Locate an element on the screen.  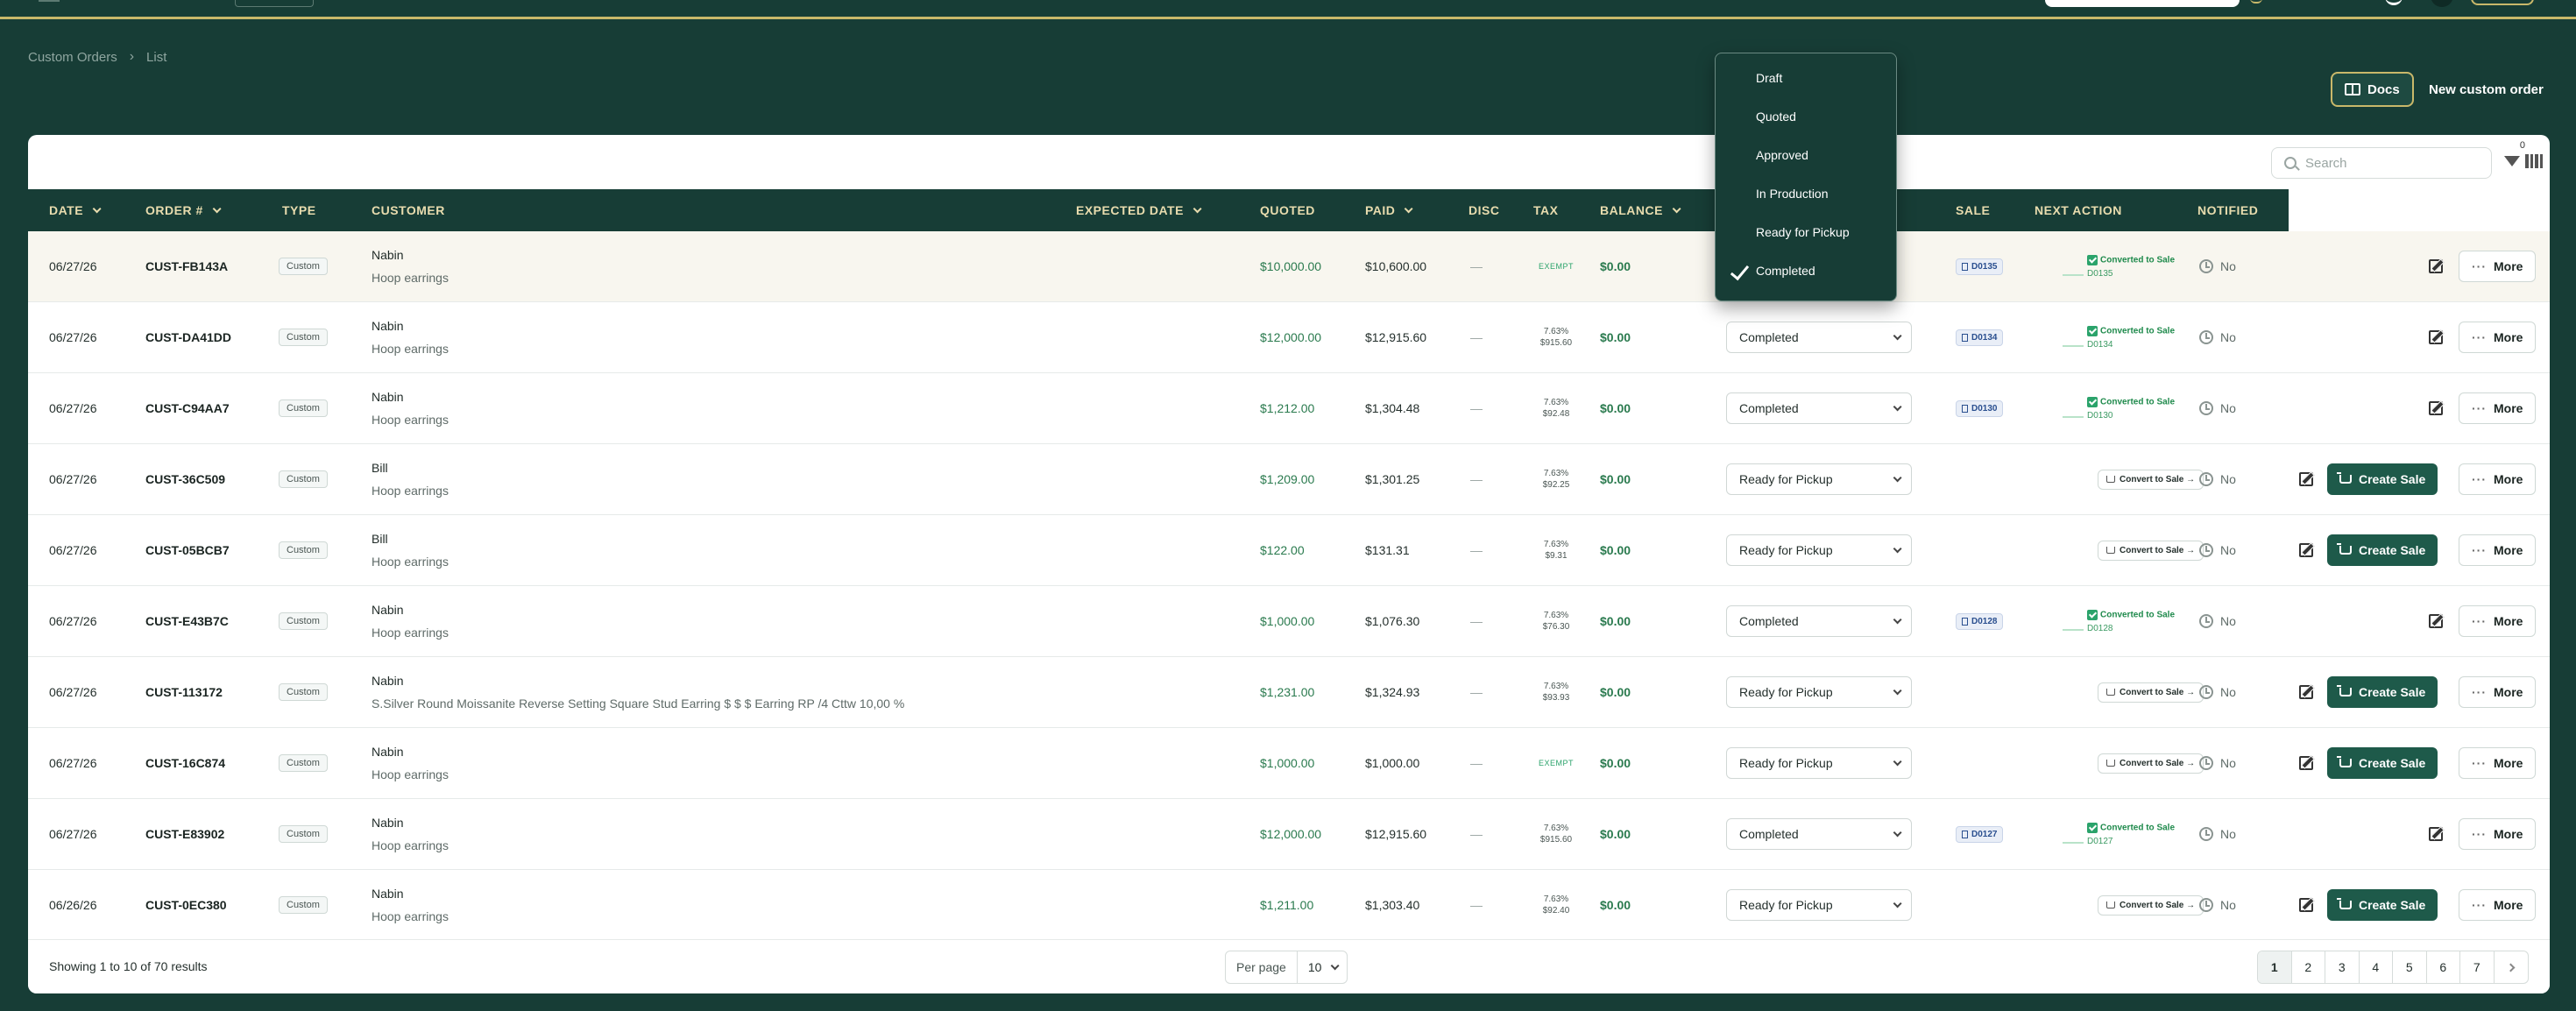
columns-icon is located at coordinates (2534, 161).